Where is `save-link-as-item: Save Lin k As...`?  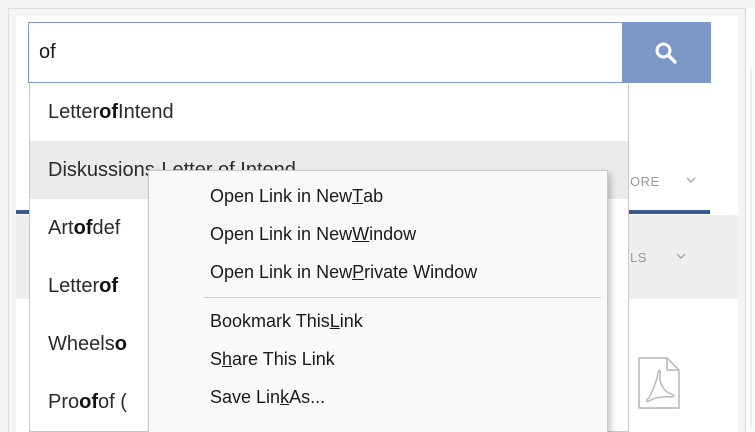 save-link-as-item: Save Lin k As... is located at coordinates (378, 397).